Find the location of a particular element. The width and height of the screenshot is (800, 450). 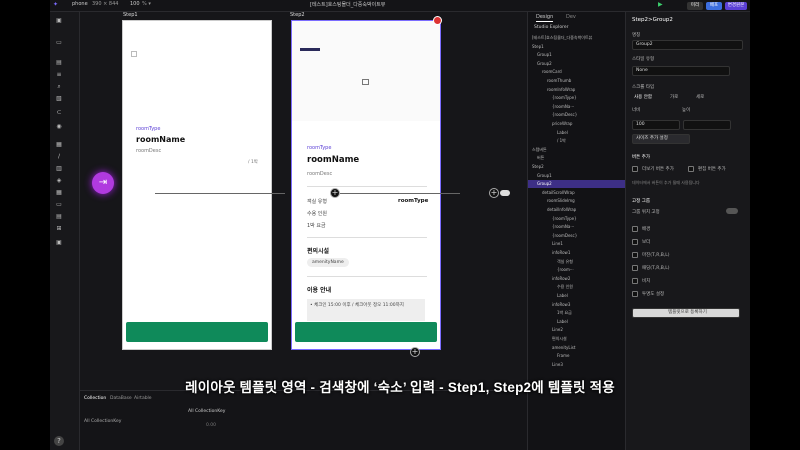

play-icon: ▶ is located at coordinates (660, 4).